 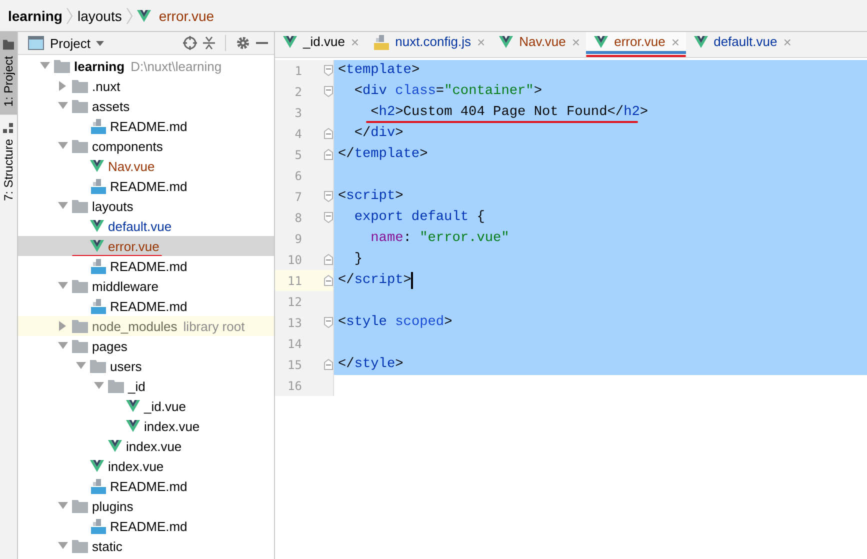 I want to click on breadcrumb-item: error.vue, so click(x=186, y=16).